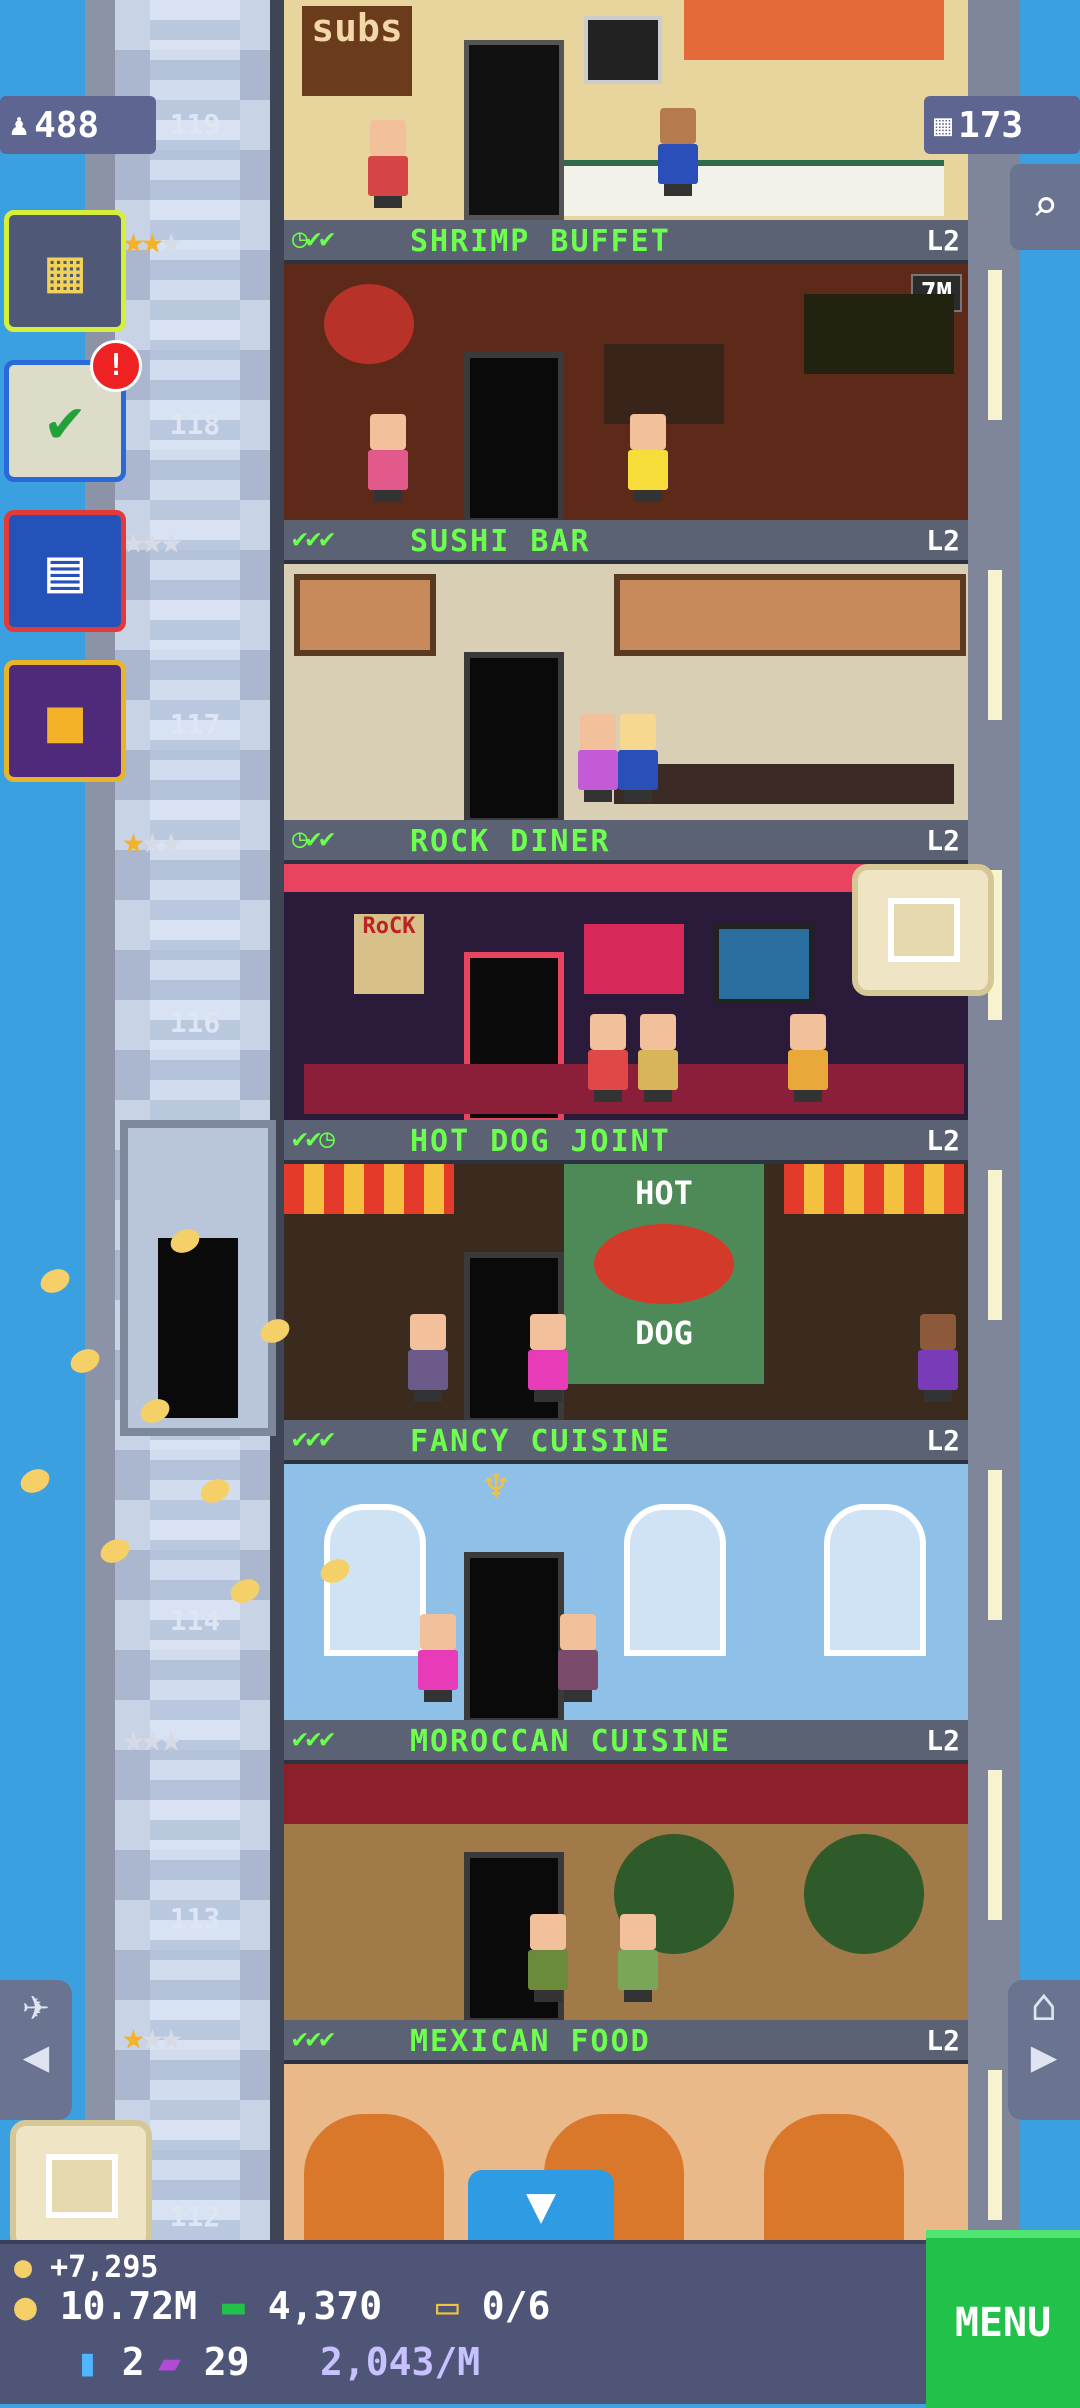  Describe the element at coordinates (195, 724) in the screenshot. I see `floor-number: 117` at that location.